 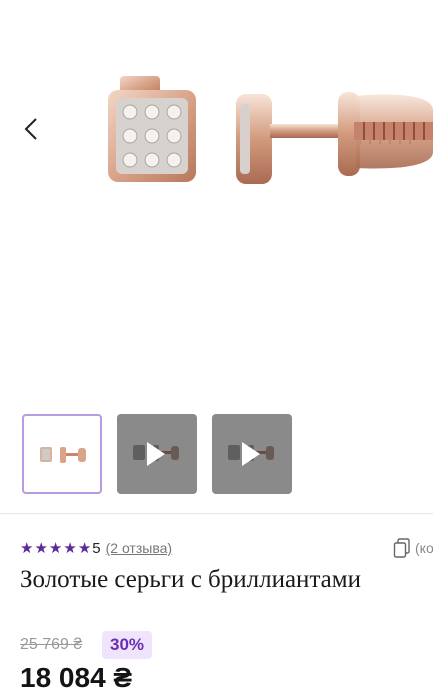 What do you see at coordinates (76, 677) in the screenshot?
I see `current-price: 18 084 ₴` at bounding box center [76, 677].